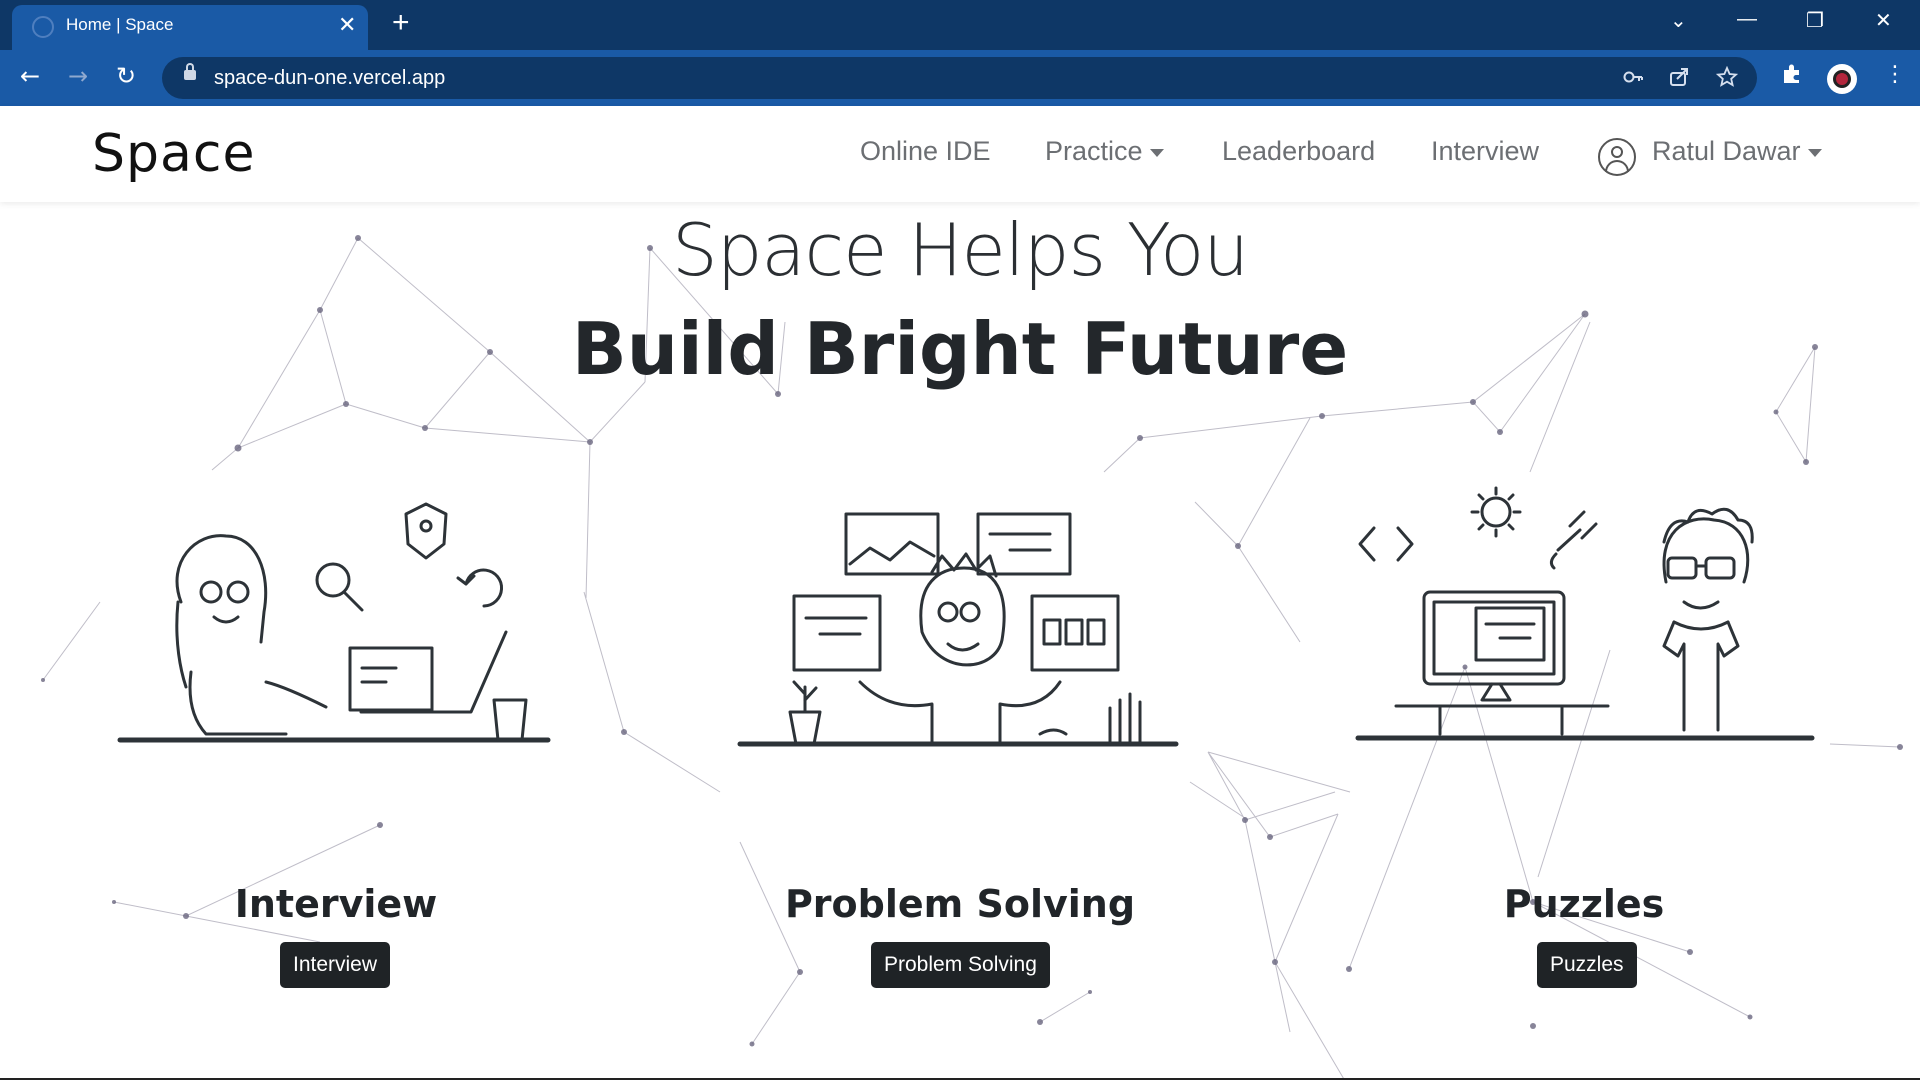 This screenshot has height=1080, width=1920. I want to click on star-icon, so click(1727, 79).